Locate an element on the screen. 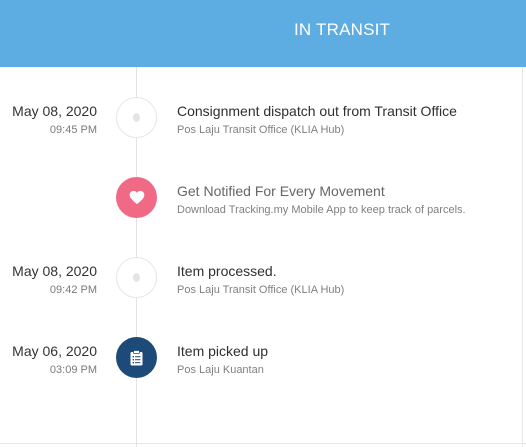 The image size is (526, 447). event-title: Item picked up is located at coordinates (223, 351).